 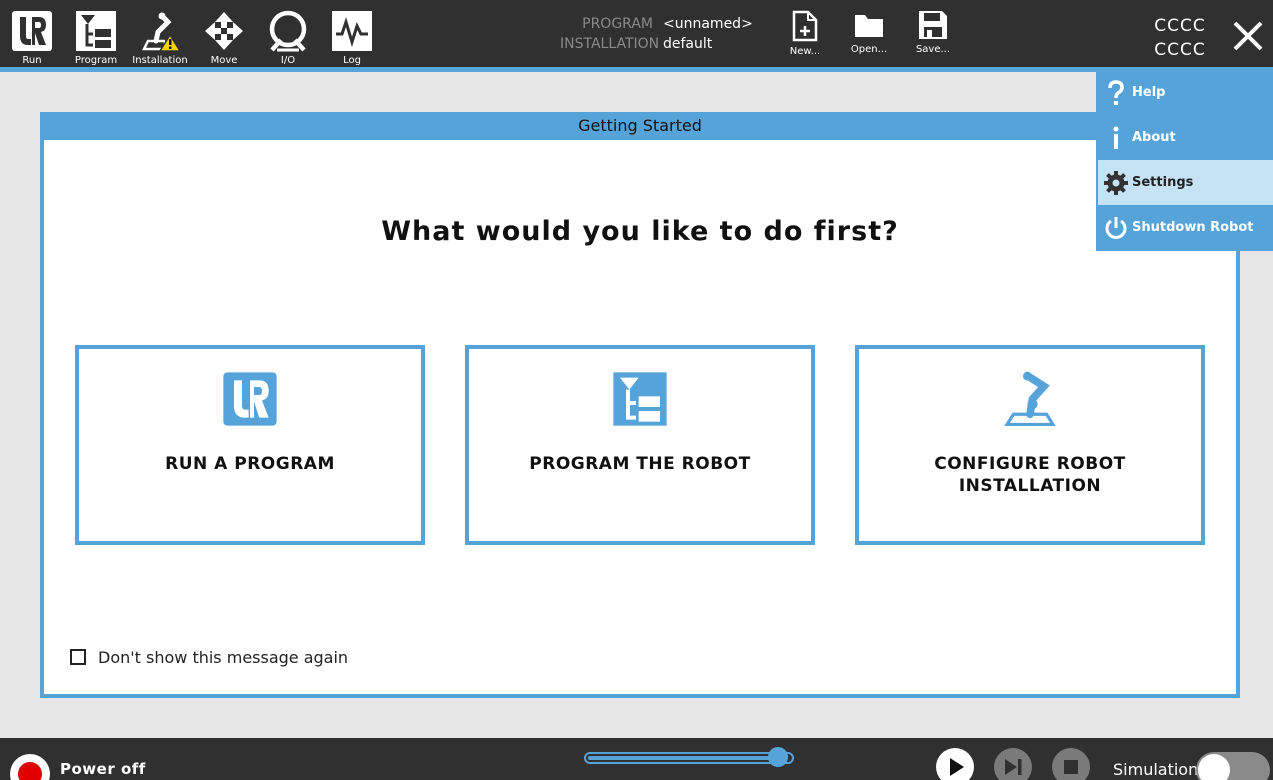 What do you see at coordinates (1163, 182) in the screenshot?
I see `menu-item-settings-label: Settings` at bounding box center [1163, 182].